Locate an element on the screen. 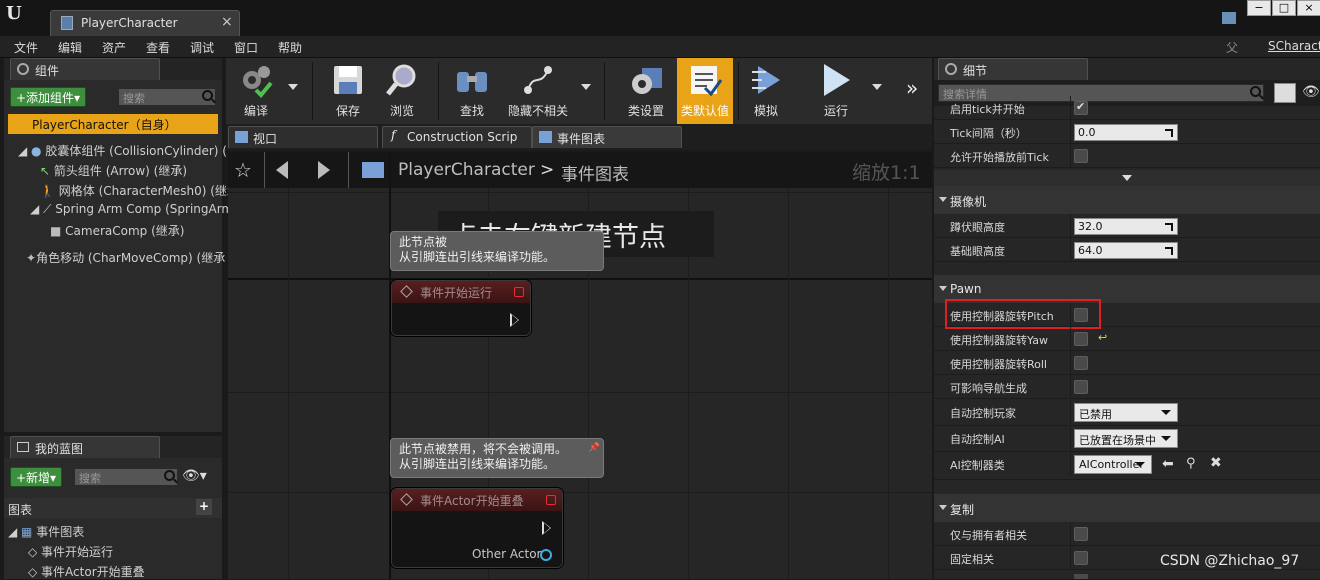  forward-arrow-icon is located at coordinates (324, 170).